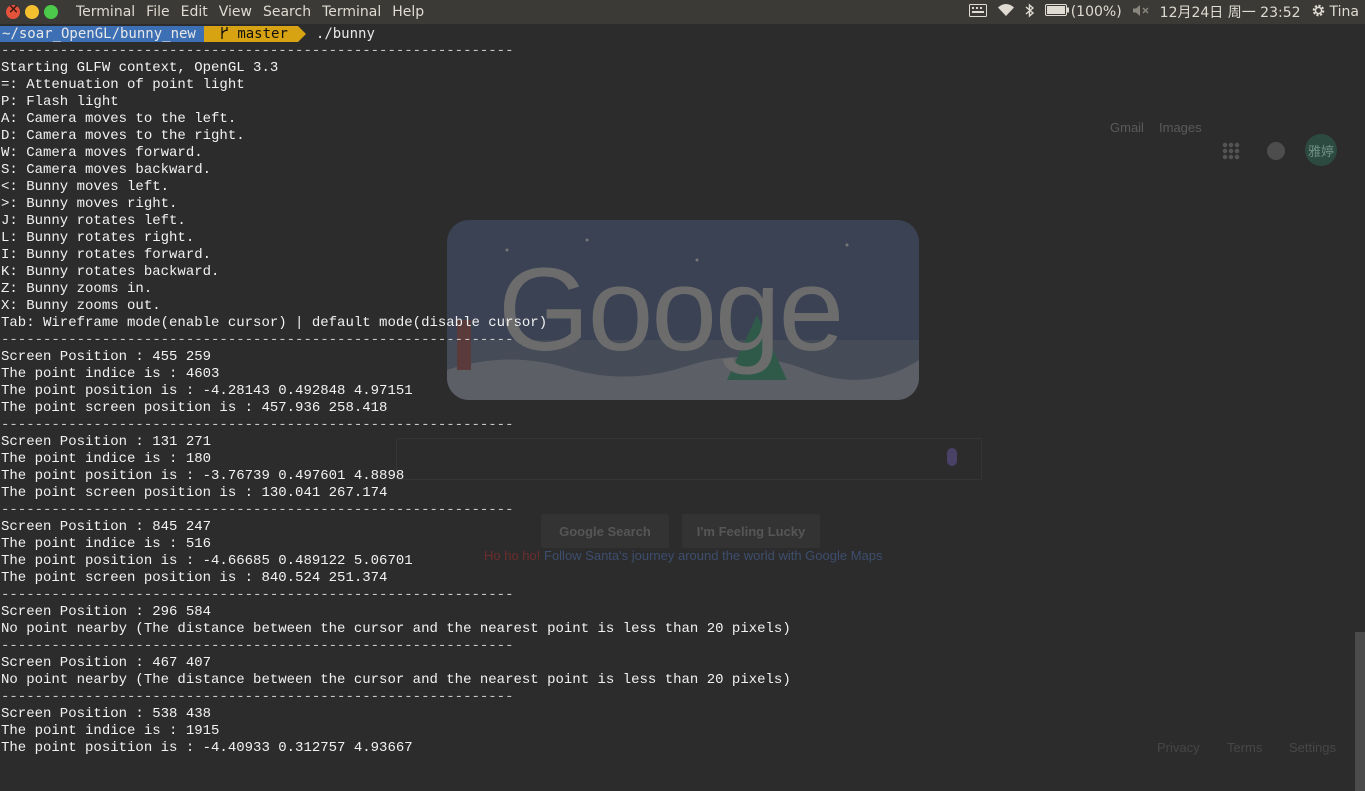 Image resolution: width=1365 pixels, height=791 pixels. Describe the element at coordinates (60, 102) in the screenshot. I see `output-line: P: Flash light` at that location.